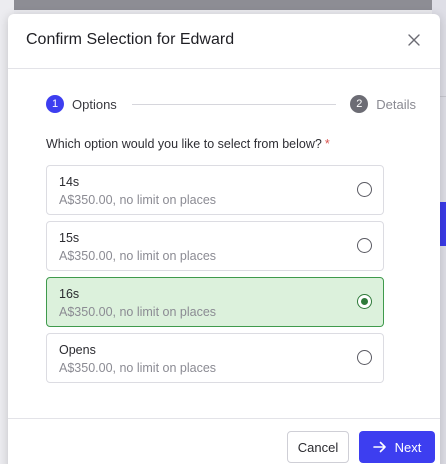 The height and width of the screenshot is (464, 446). I want to click on modal-header: Confirm Selection for Edward, so click(224, 41).